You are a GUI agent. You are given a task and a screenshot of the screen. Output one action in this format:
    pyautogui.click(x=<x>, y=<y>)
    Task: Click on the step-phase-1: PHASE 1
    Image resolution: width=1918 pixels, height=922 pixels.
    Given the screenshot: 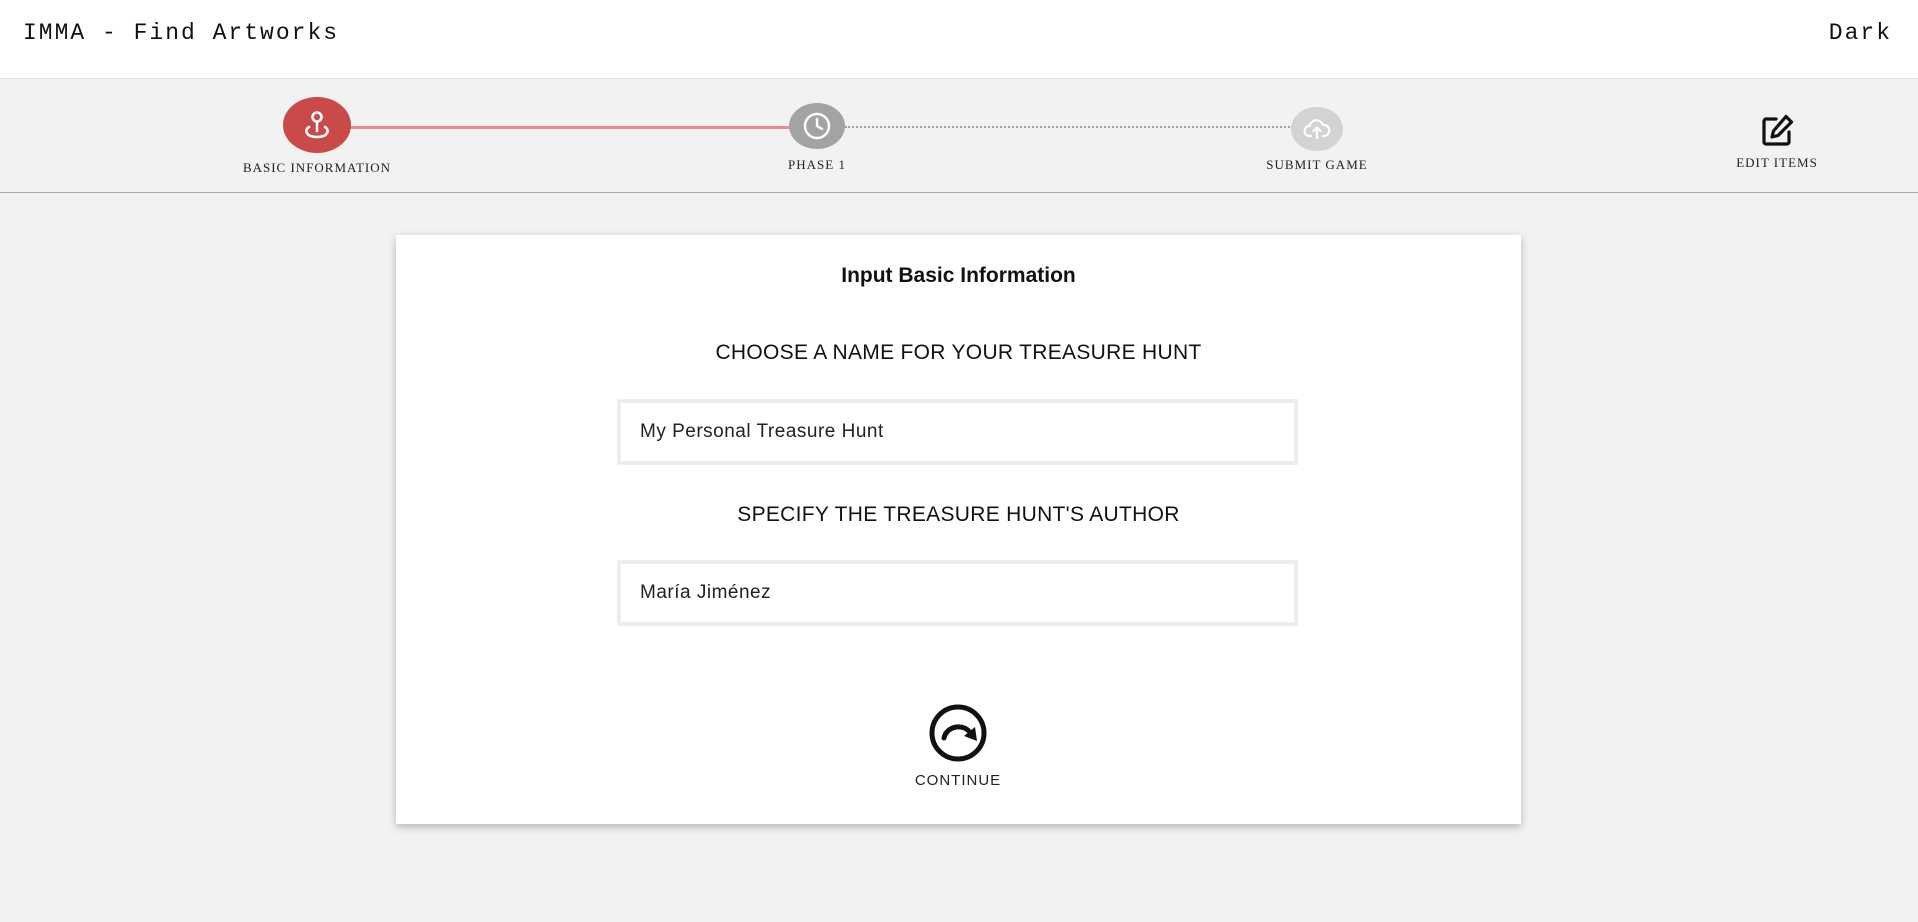 What is the action you would take?
    pyautogui.click(x=817, y=126)
    